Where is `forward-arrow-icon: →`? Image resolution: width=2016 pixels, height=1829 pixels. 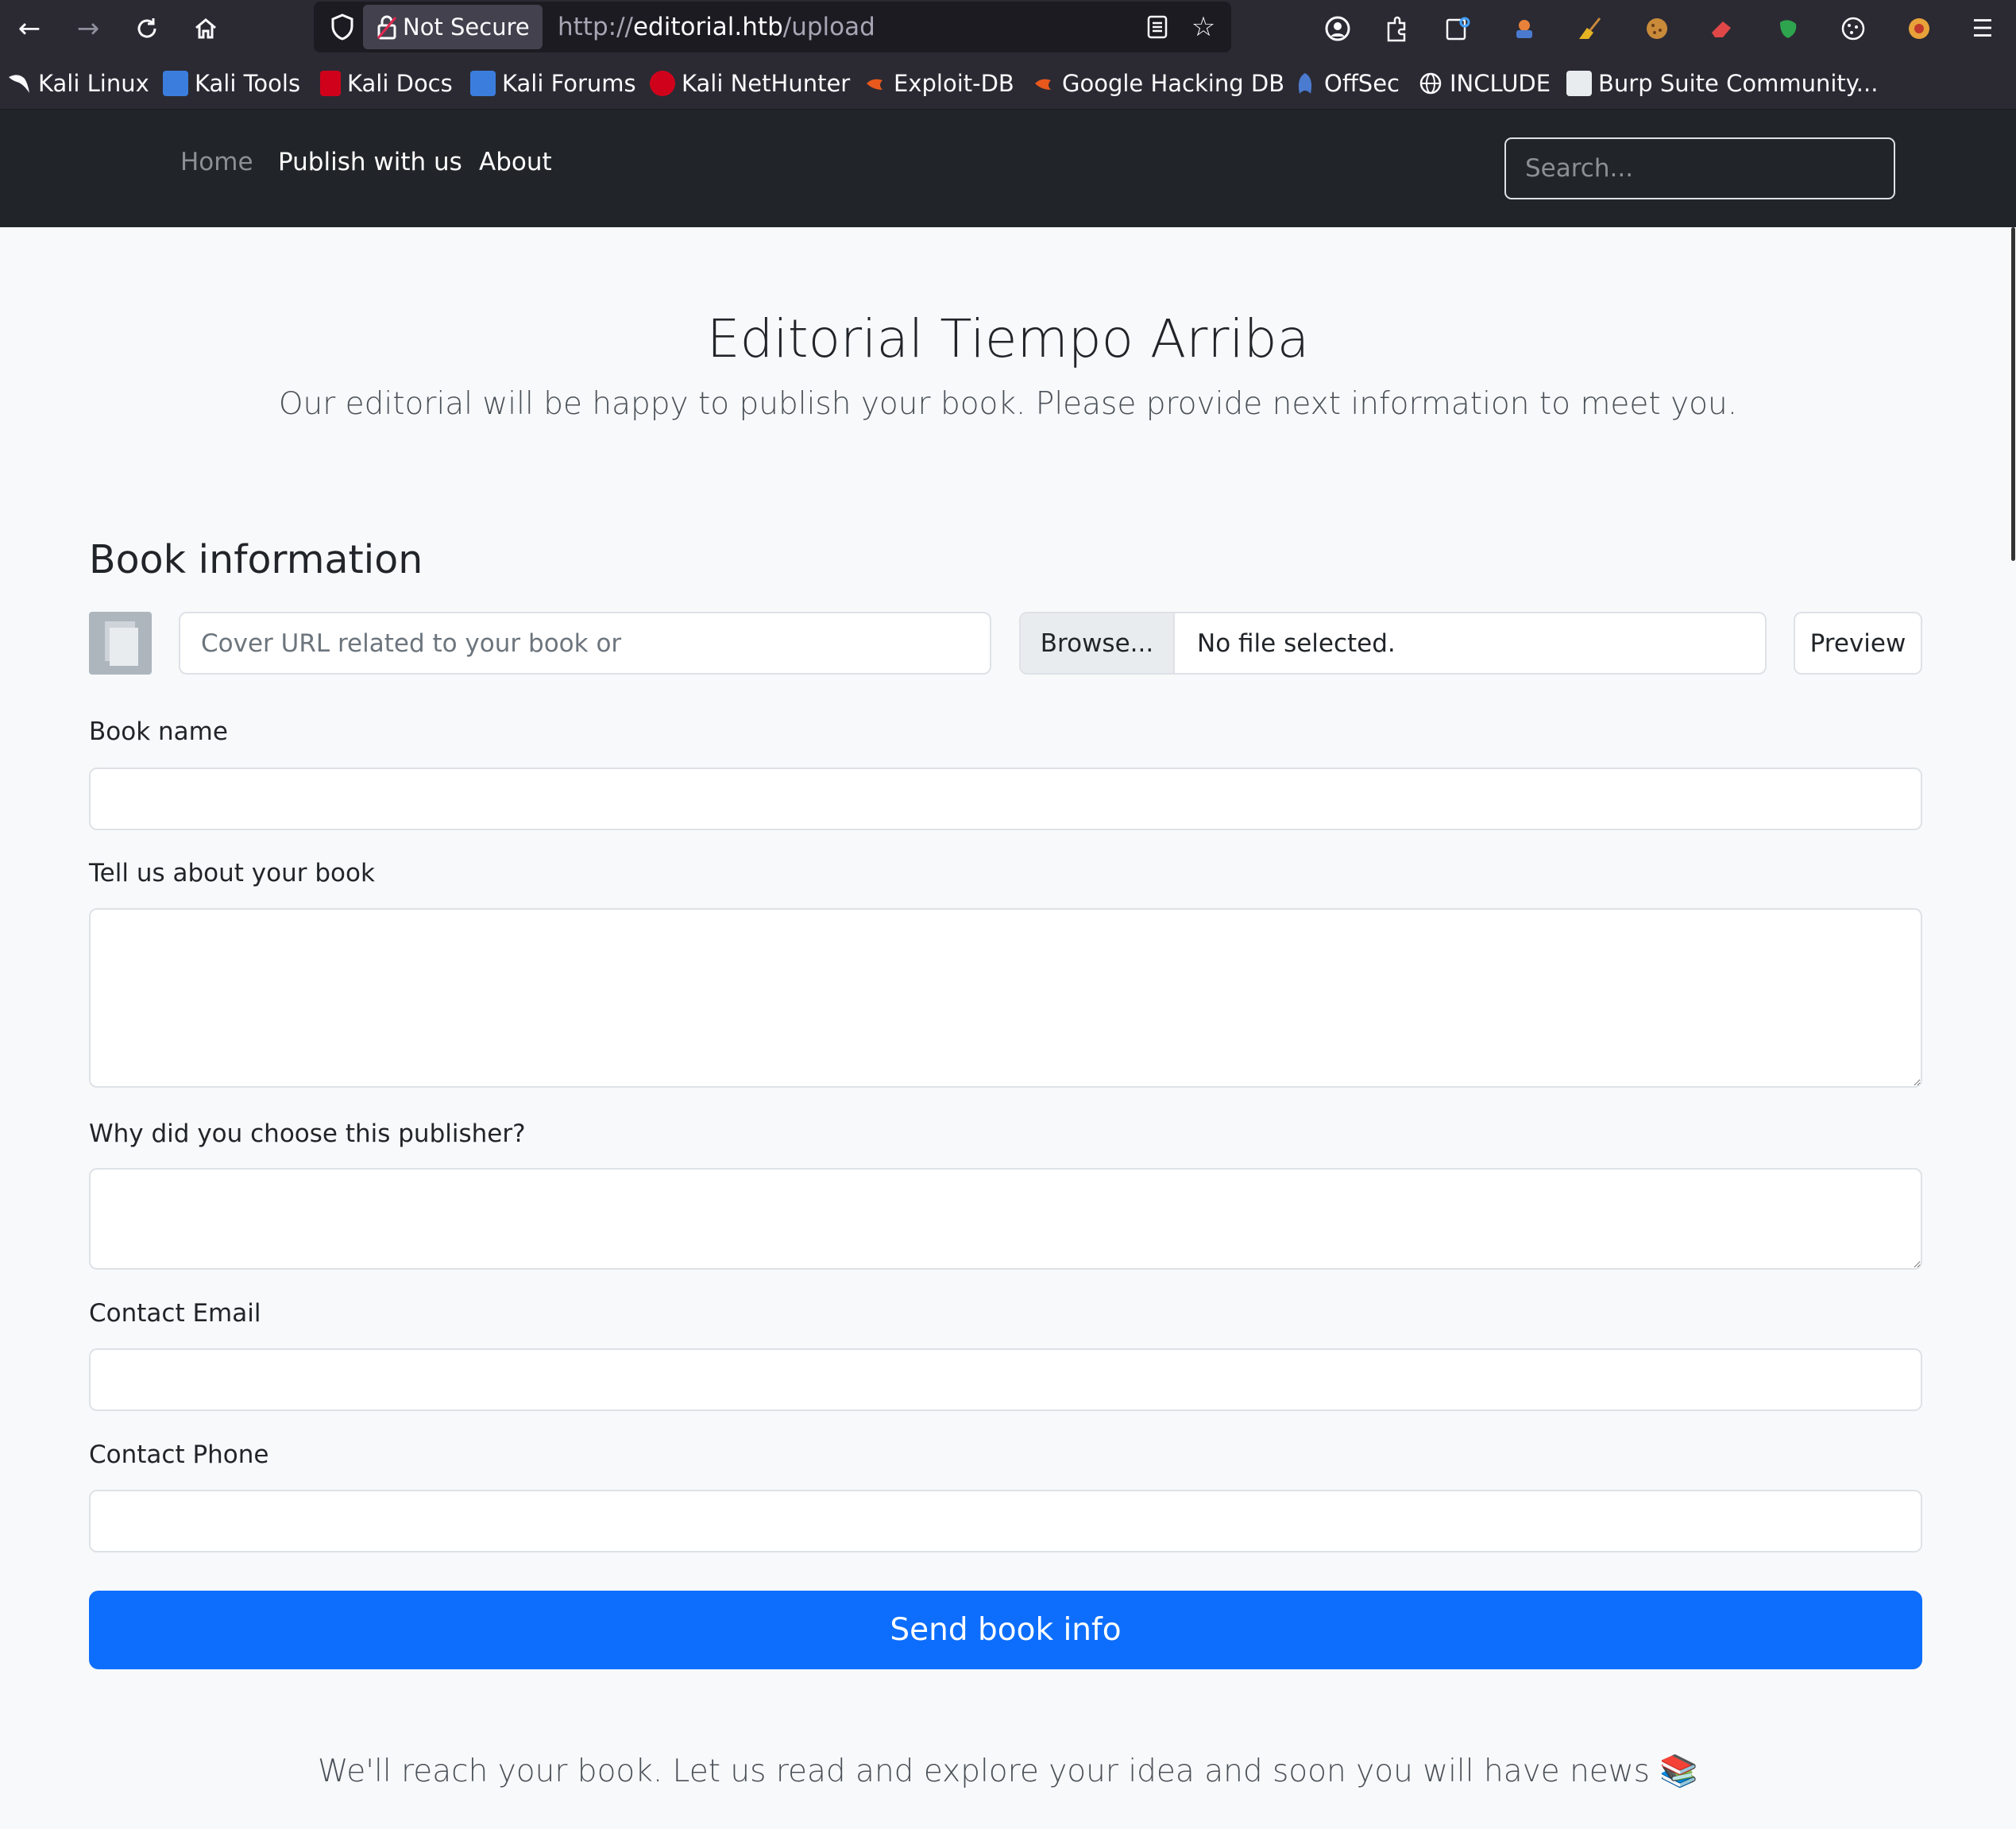 forward-arrow-icon: → is located at coordinates (88, 29).